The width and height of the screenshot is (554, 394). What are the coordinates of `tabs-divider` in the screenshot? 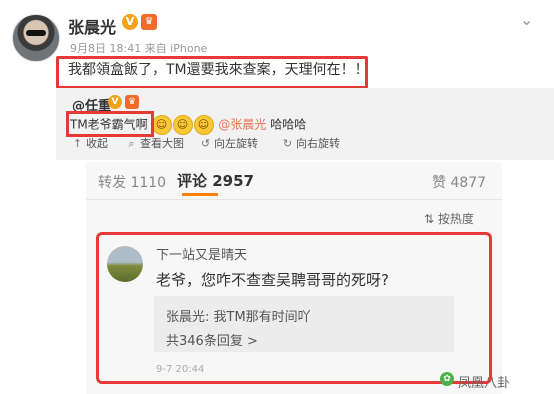 It's located at (294, 199).